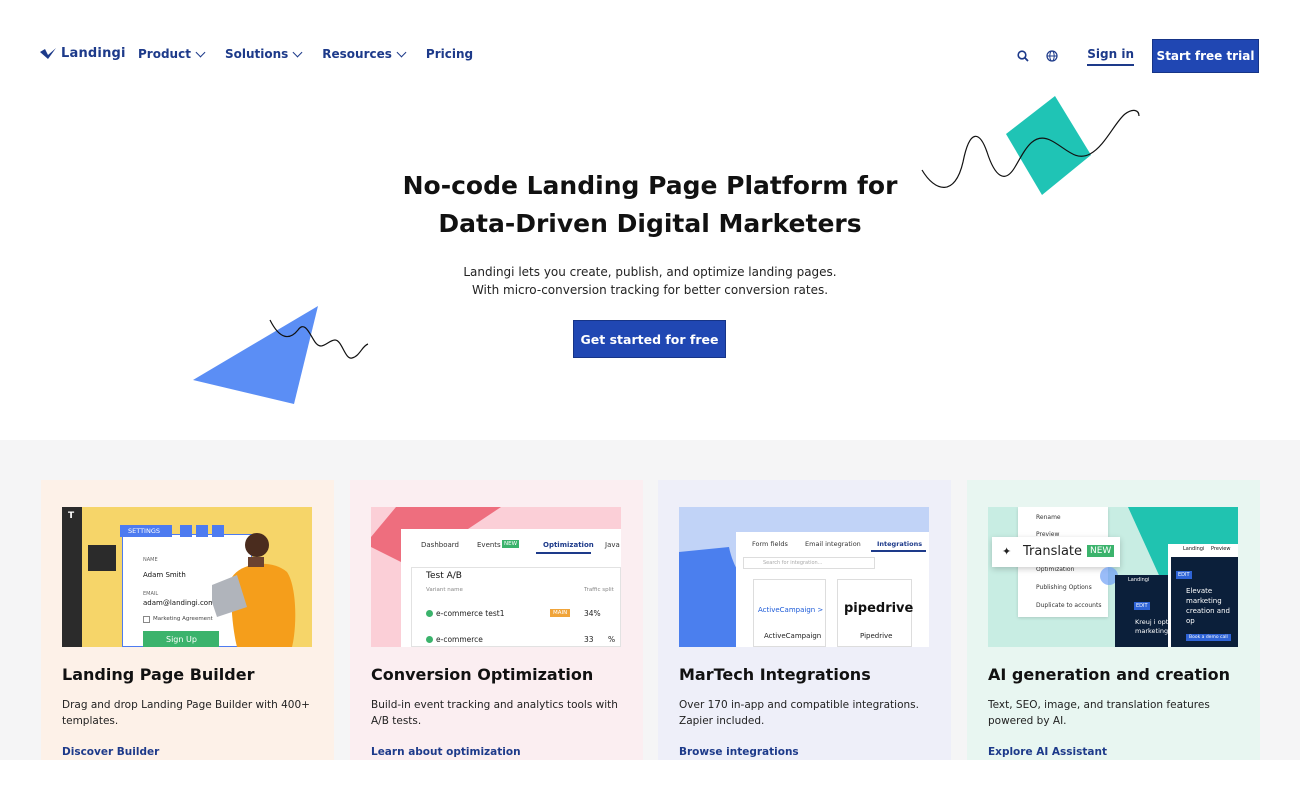 The width and height of the screenshot is (1300, 788). Describe the element at coordinates (872, 185) in the screenshot. I see `hero-title-text: for` at that location.